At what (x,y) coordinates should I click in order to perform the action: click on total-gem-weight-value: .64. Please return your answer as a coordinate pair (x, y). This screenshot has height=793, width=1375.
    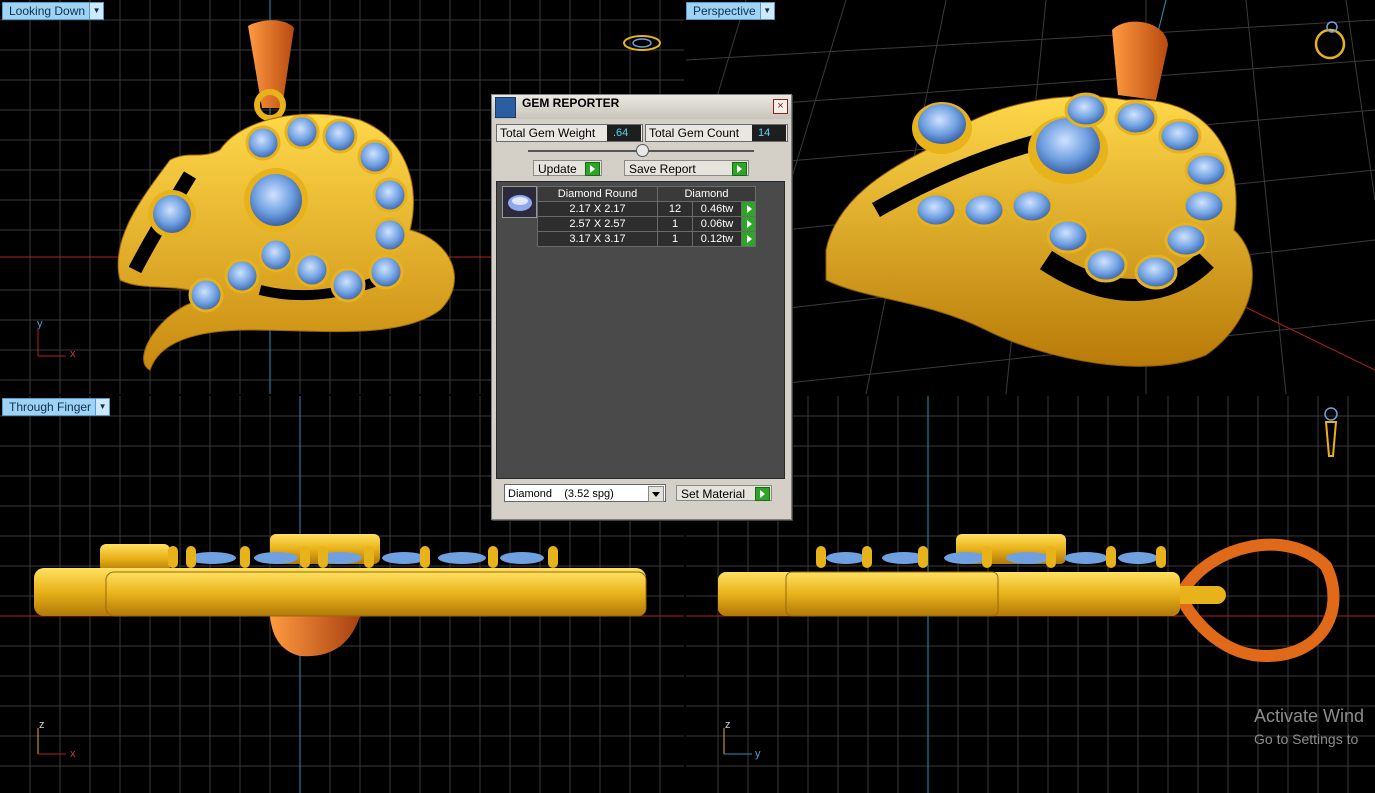
    Looking at the image, I should click on (624, 133).